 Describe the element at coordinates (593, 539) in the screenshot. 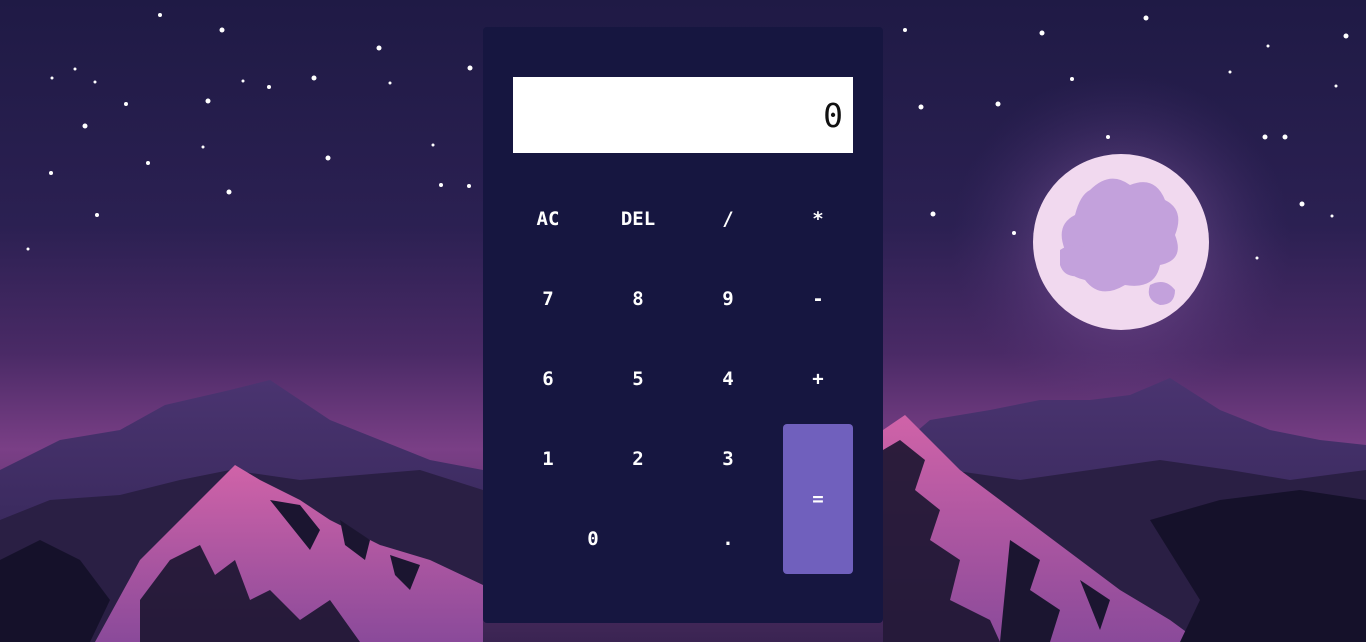

I see `digit-0-button: 0` at that location.